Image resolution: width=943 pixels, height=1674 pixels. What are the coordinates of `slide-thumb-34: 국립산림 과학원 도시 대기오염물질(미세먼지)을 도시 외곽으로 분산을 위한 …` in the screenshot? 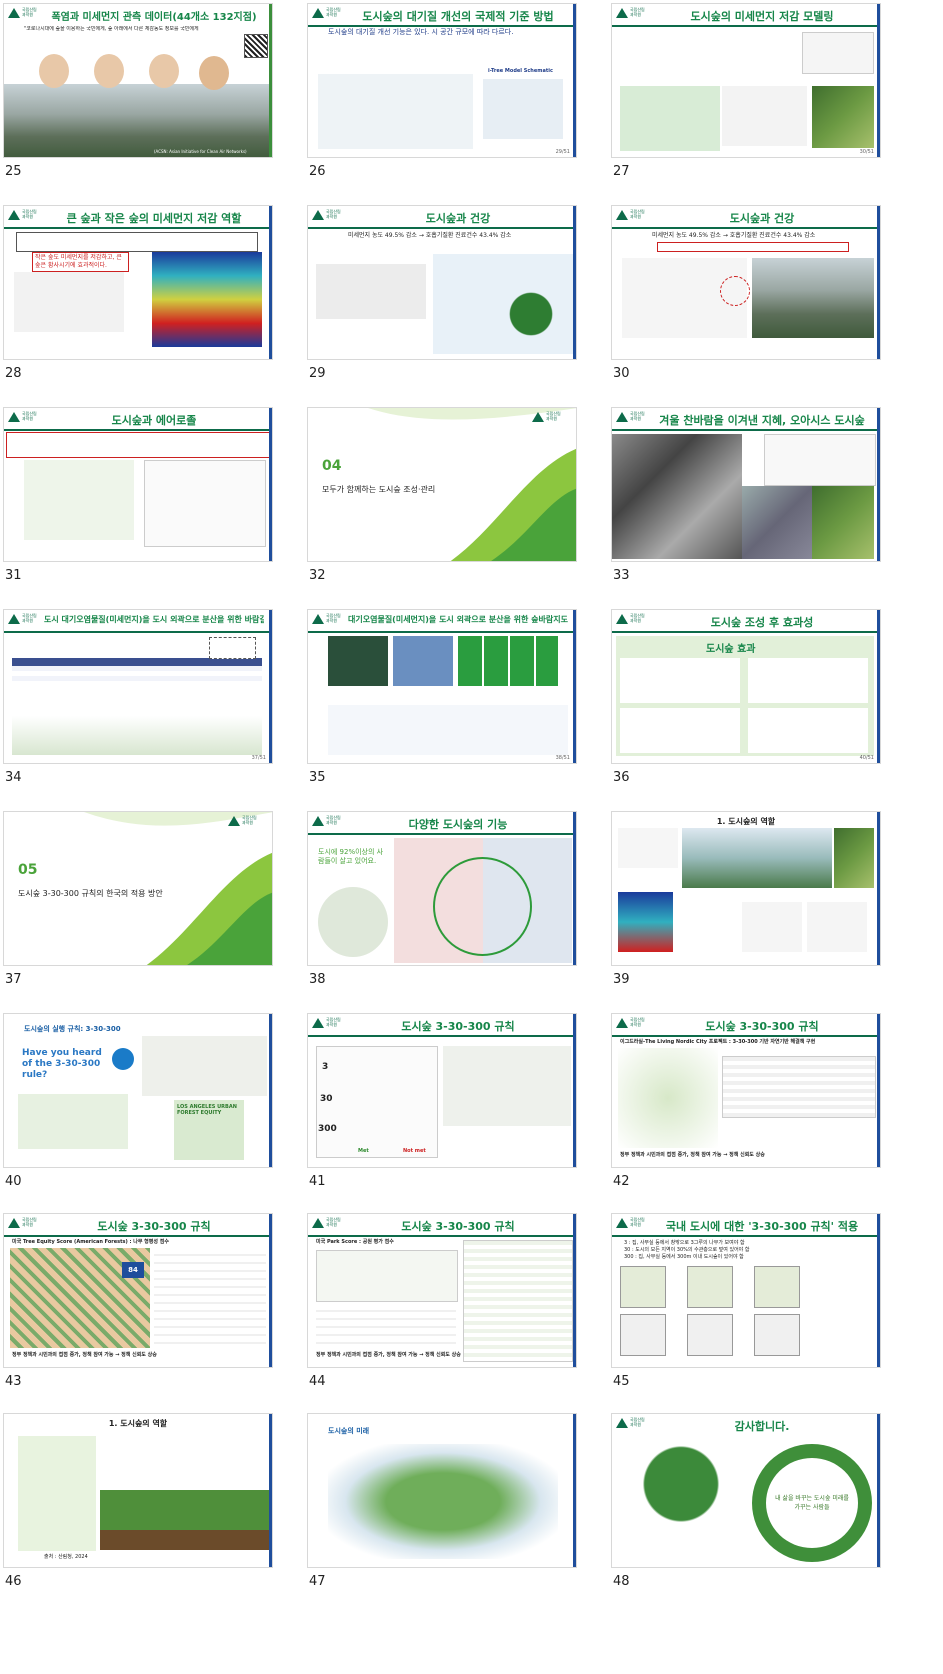 It's located at (138, 686).